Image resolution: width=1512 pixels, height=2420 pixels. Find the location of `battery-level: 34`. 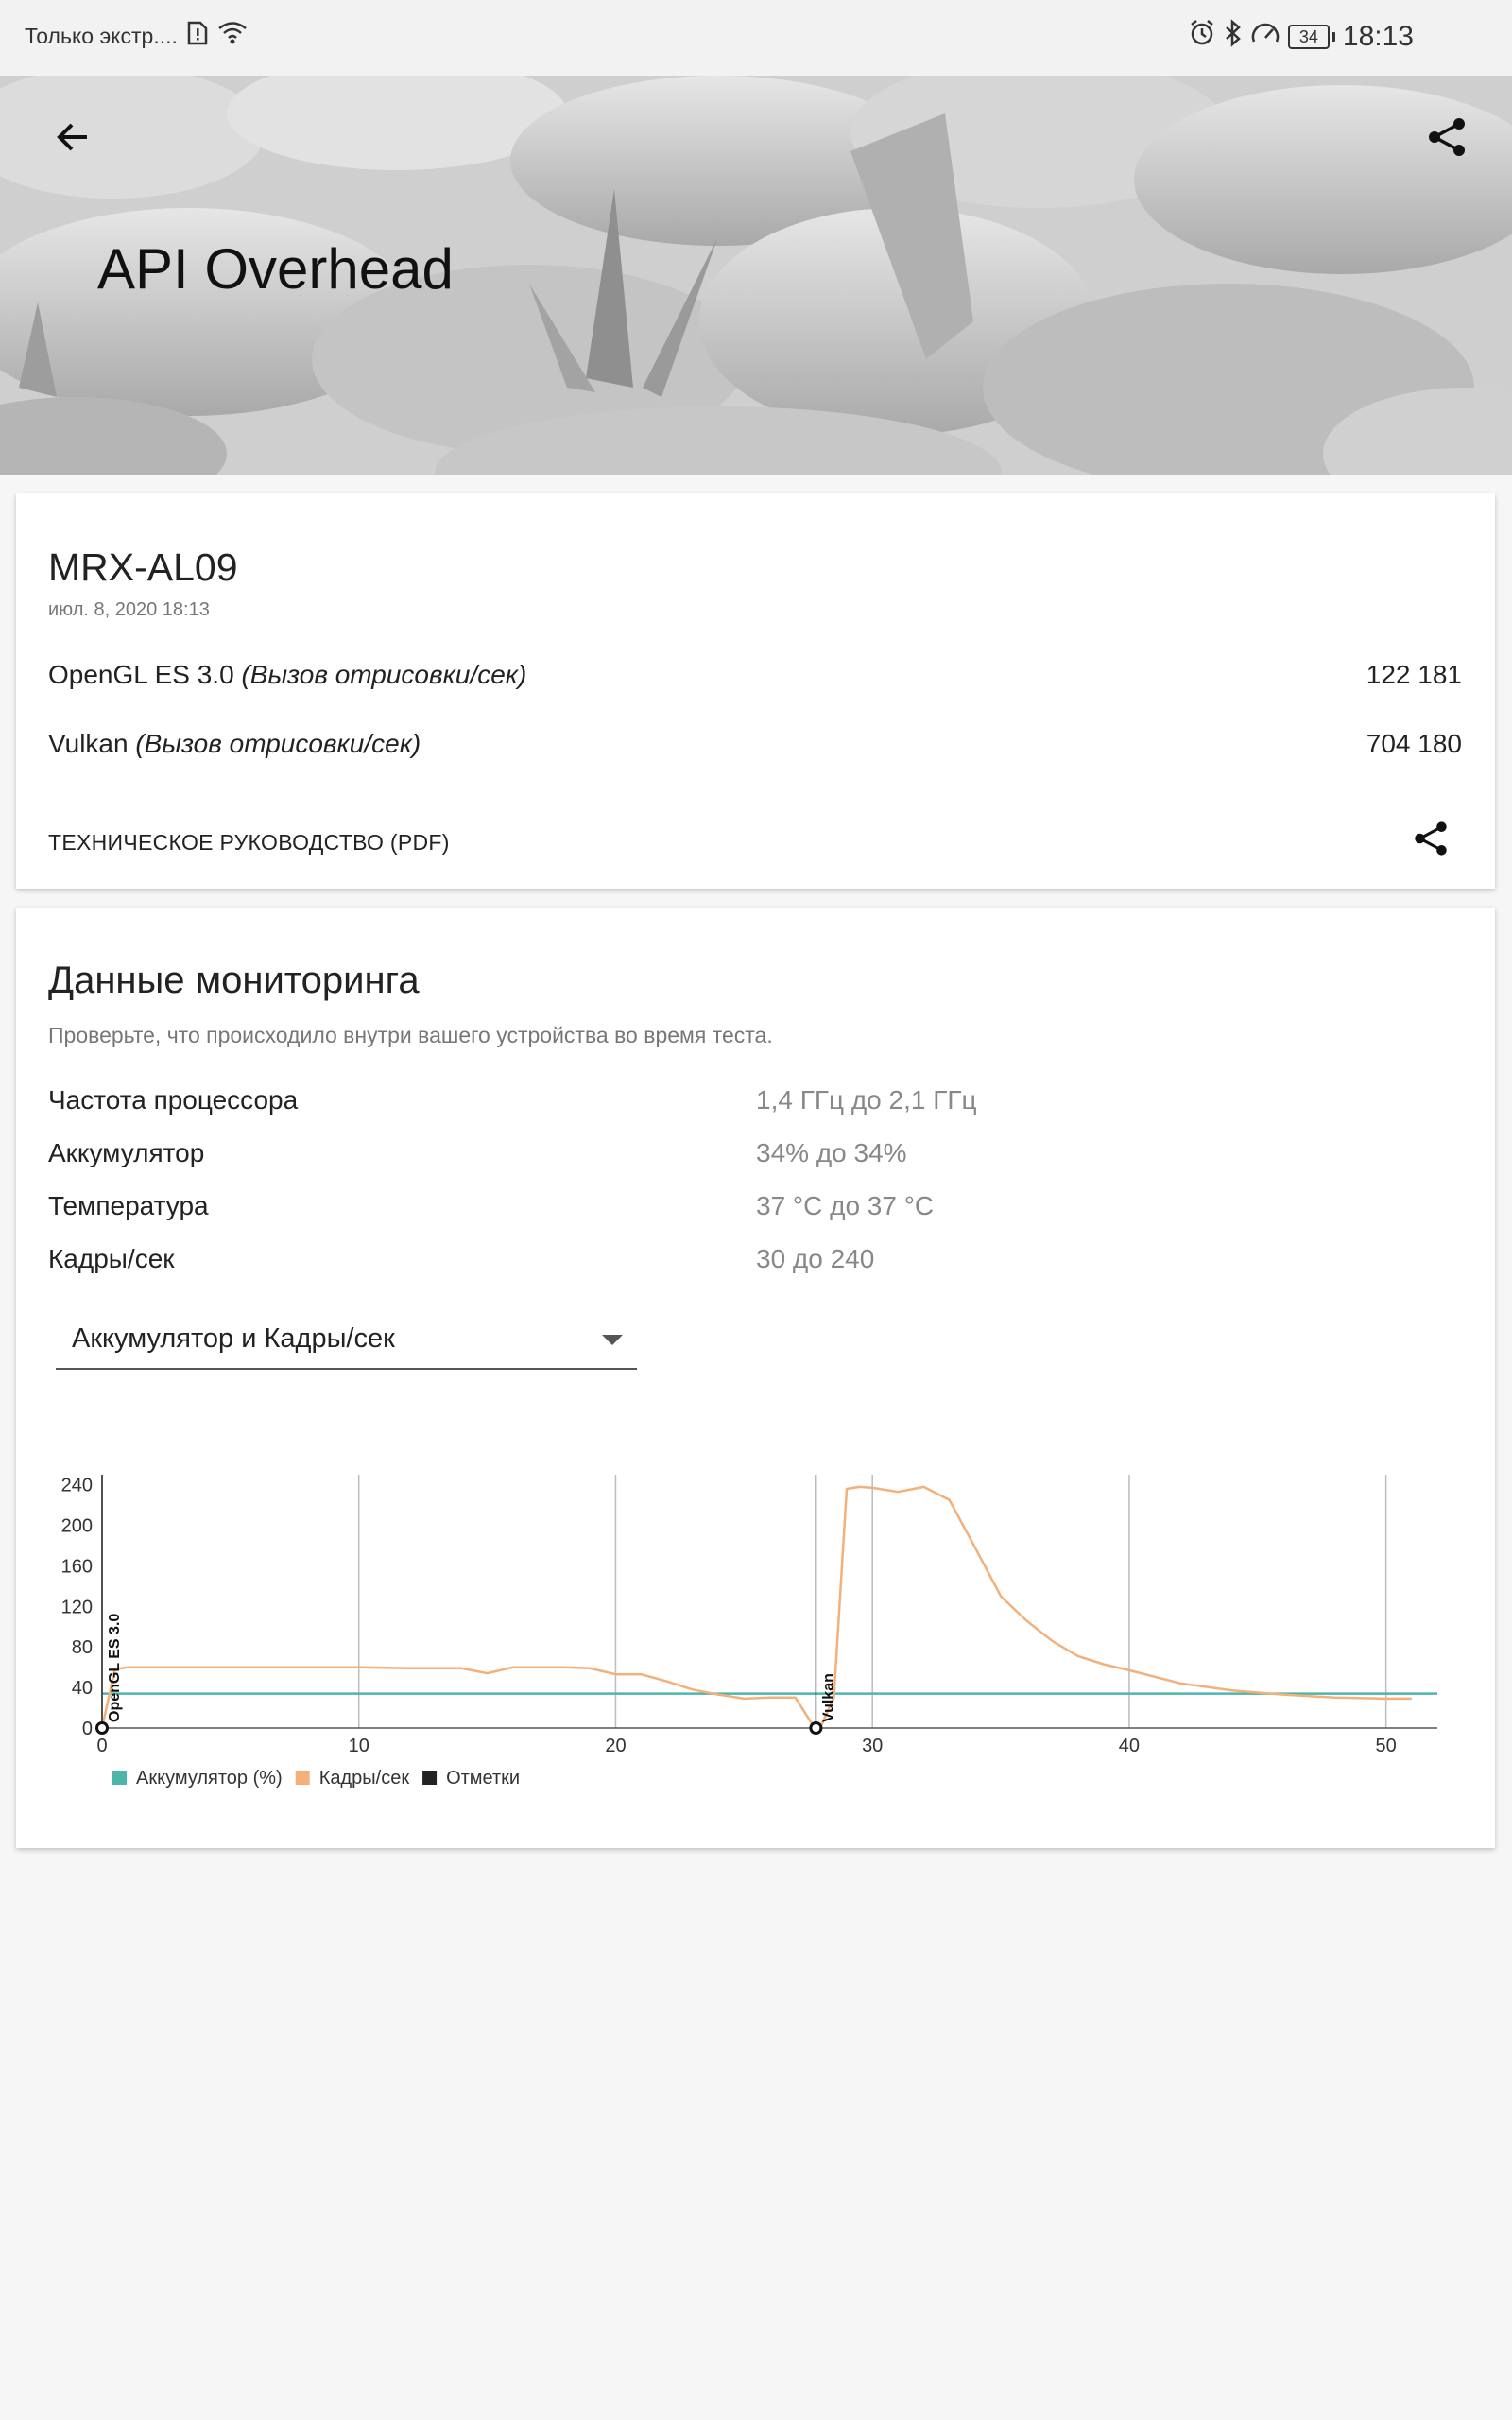

battery-level: 34 is located at coordinates (1308, 37).